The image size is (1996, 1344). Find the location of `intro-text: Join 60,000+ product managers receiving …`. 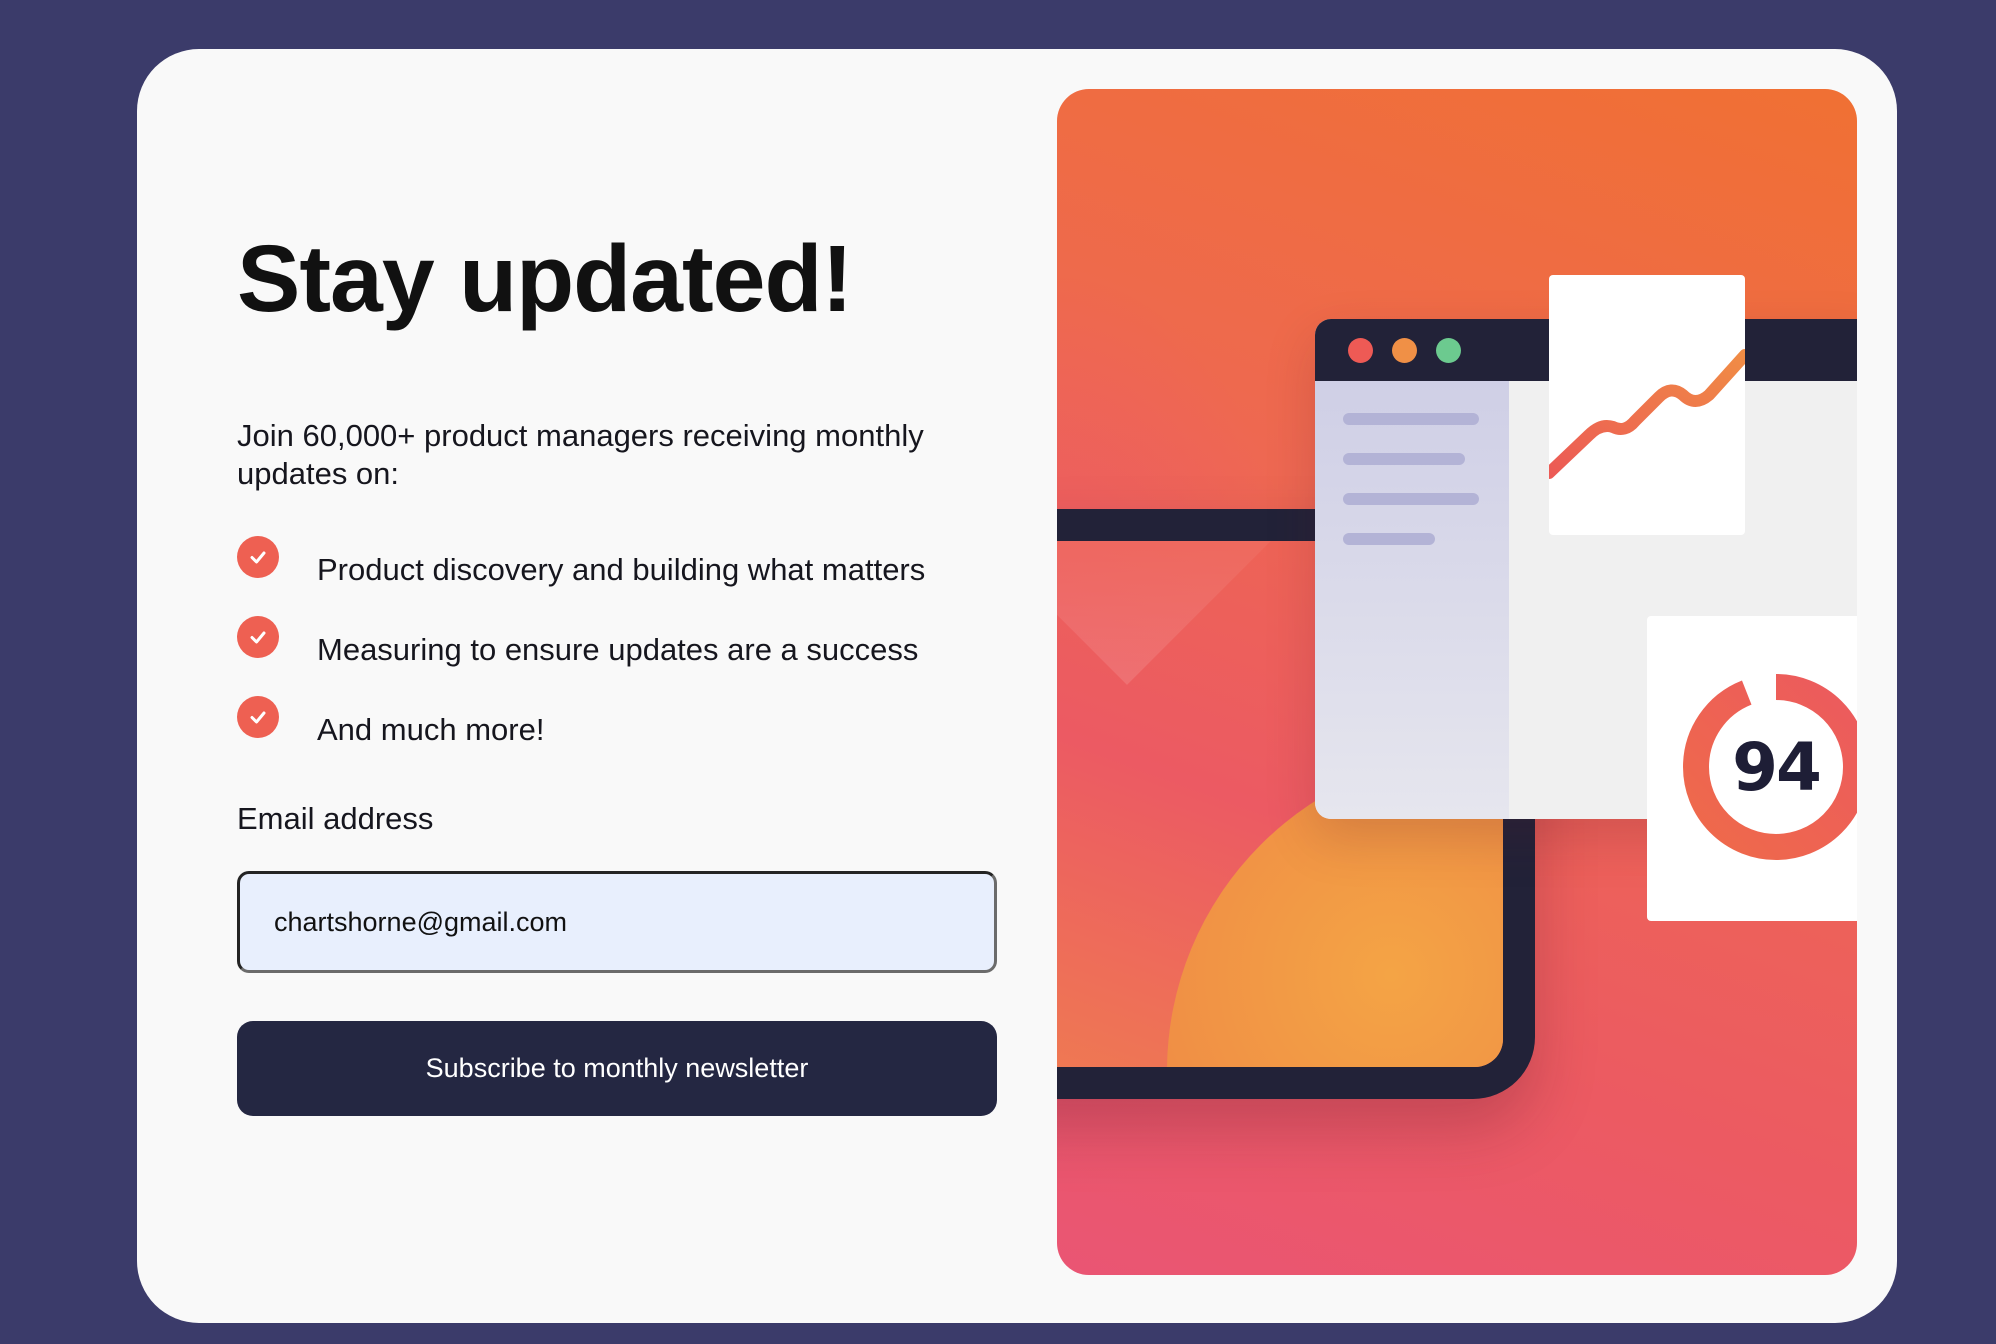

intro-text: Join 60,000+ product managers receiving … is located at coordinates (580, 454).